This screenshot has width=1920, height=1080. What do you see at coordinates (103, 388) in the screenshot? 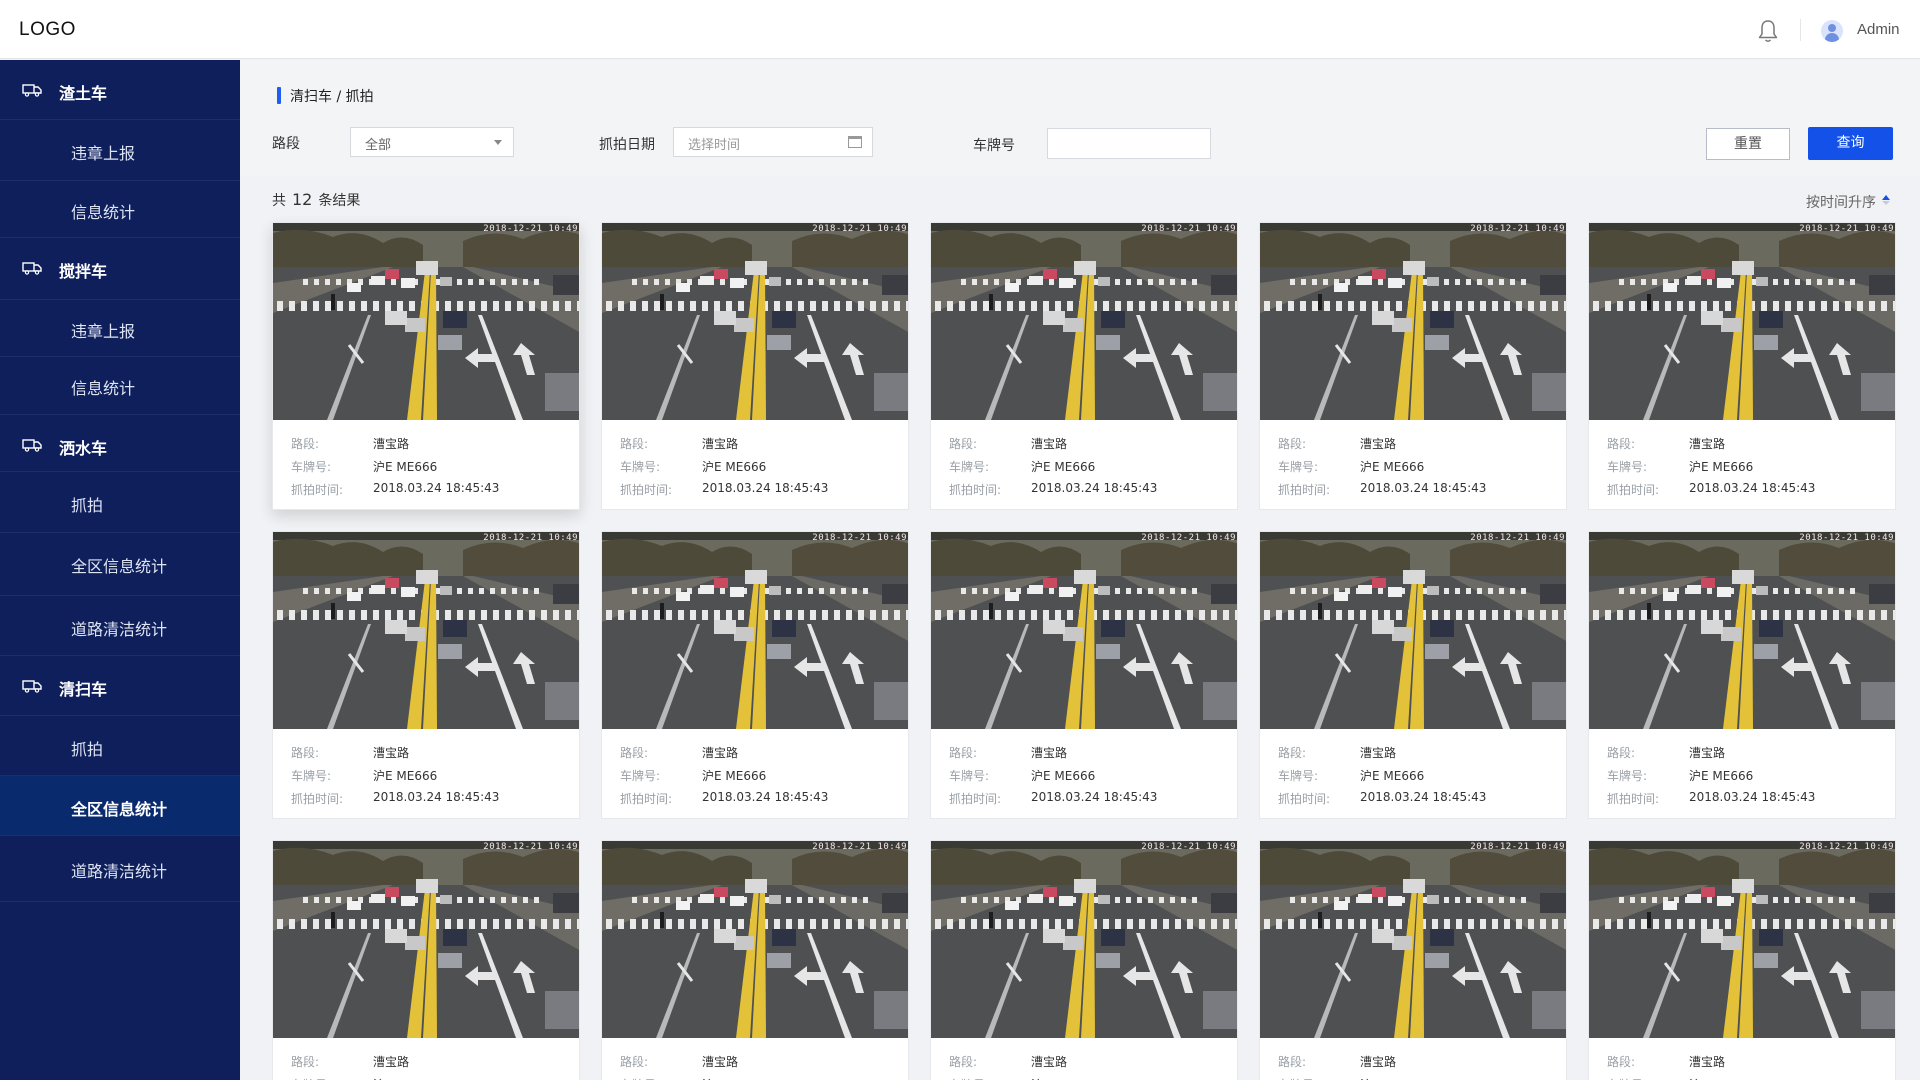
I see `sidebar-item-label: 信息统计` at bounding box center [103, 388].